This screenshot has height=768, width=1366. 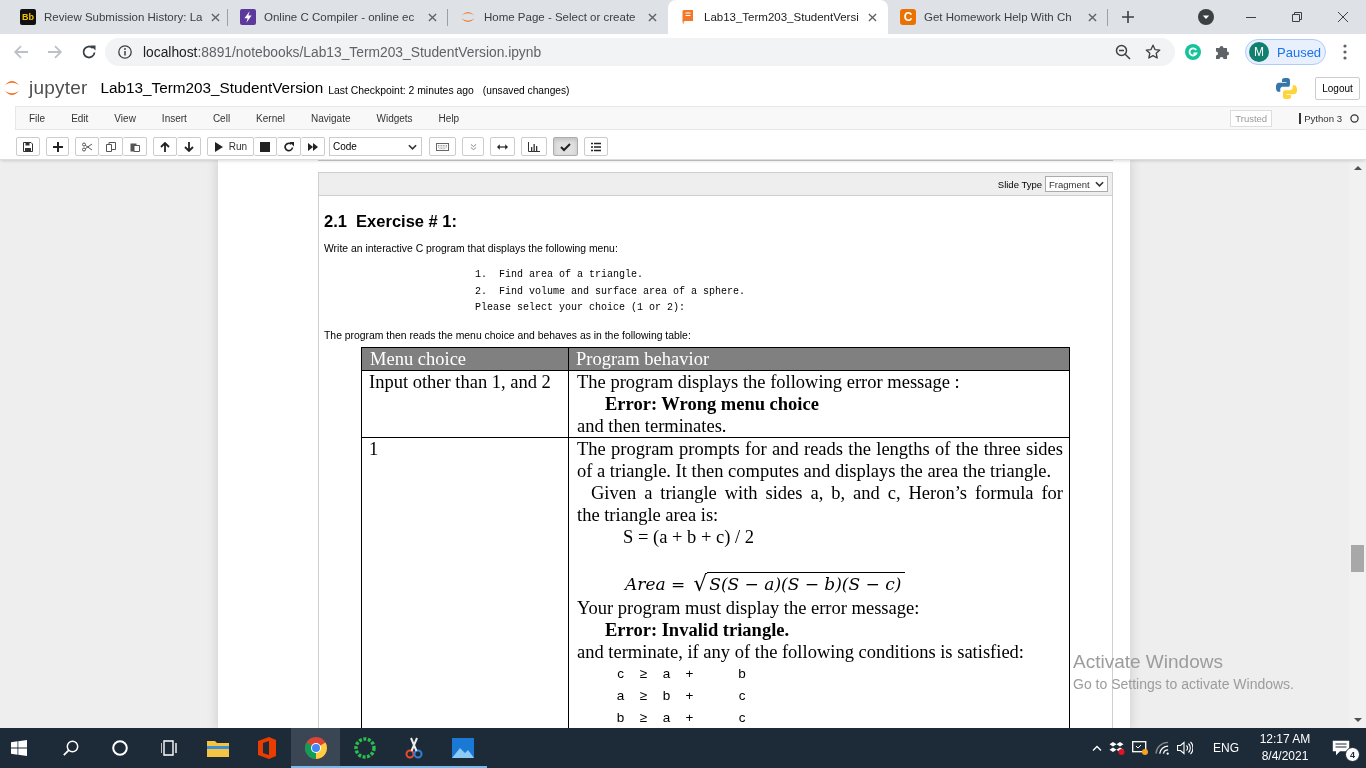 I want to click on list-icon, so click(x=596, y=146).